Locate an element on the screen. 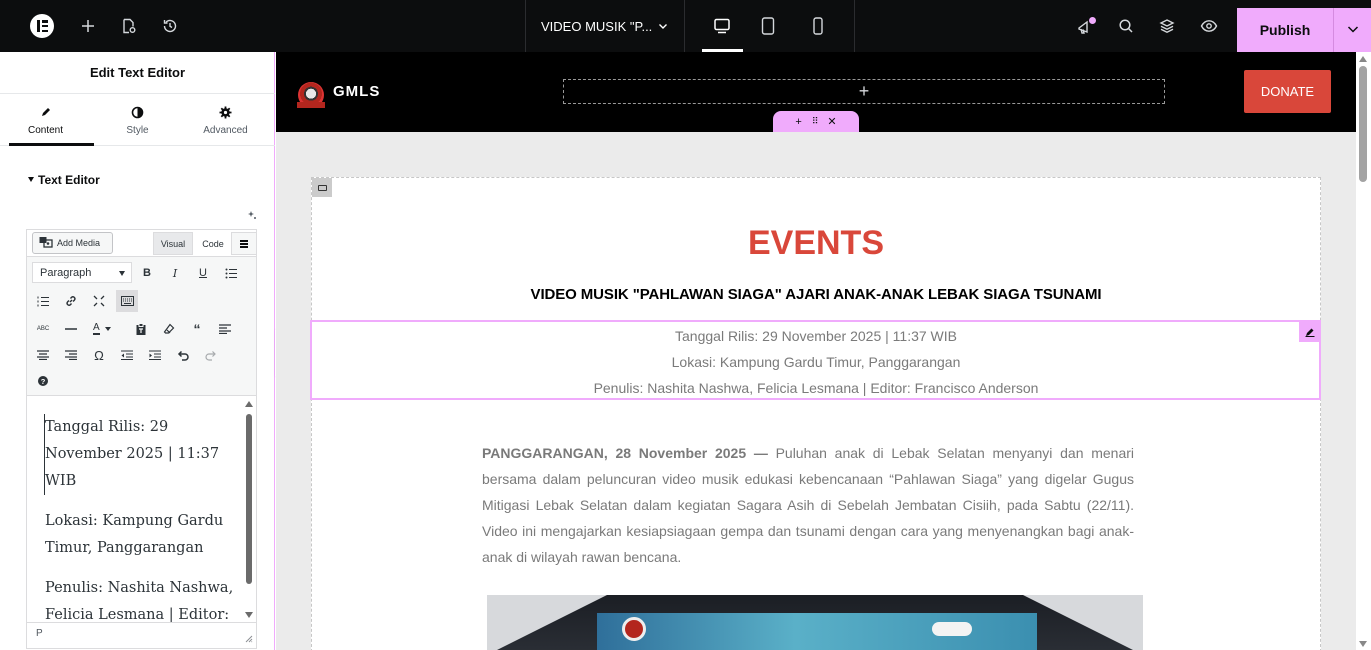 Image resolution: width=1371 pixels, height=650 pixels. special-character-icon: Ω is located at coordinates (99, 355).